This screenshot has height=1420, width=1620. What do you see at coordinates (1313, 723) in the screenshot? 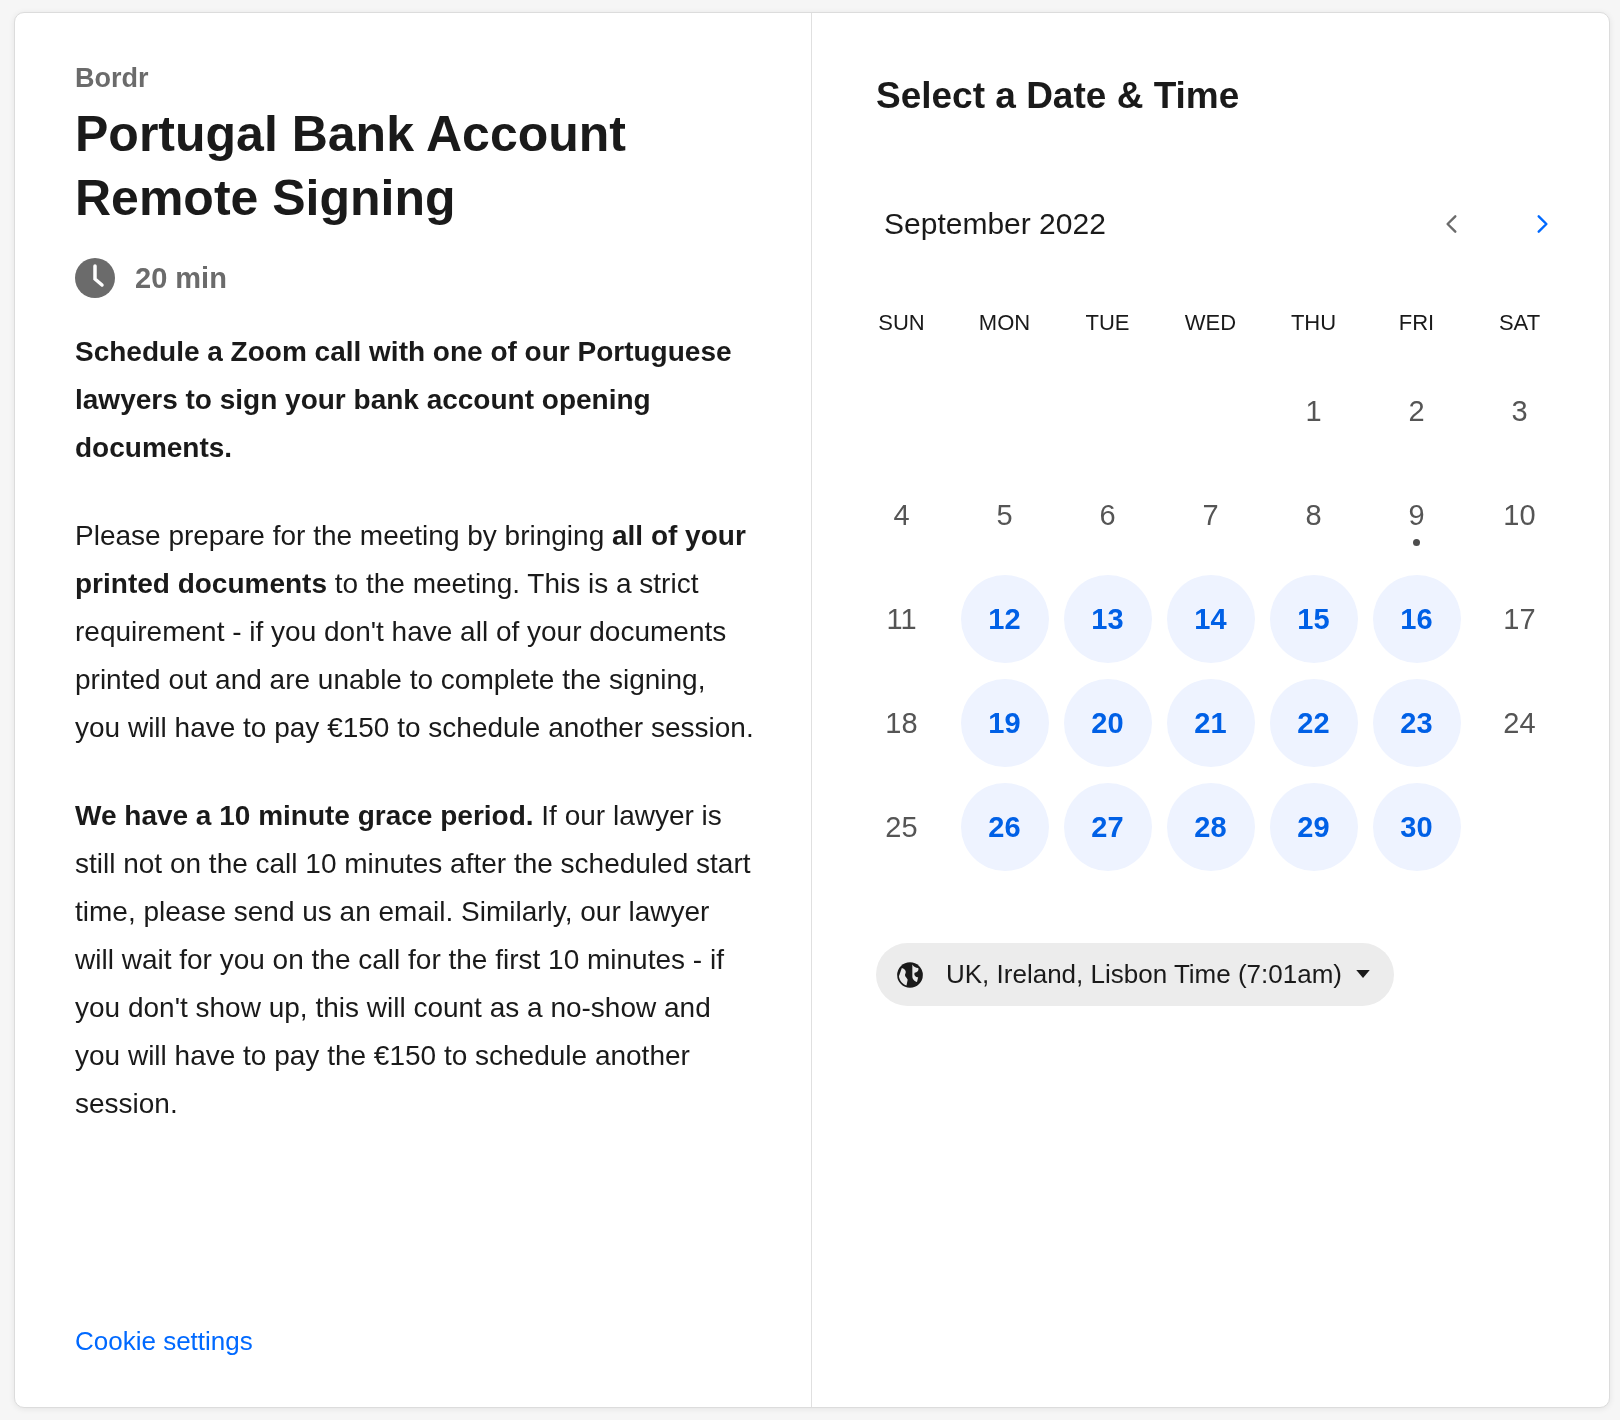
I see `date-button: 22` at bounding box center [1313, 723].